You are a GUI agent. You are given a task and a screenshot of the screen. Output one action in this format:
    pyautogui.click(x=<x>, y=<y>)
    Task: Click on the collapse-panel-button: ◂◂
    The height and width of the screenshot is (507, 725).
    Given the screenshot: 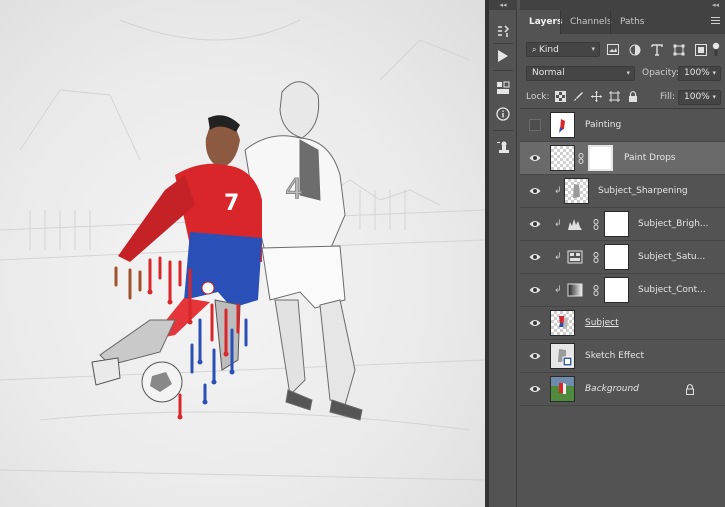 What is the action you would take?
    pyautogui.click(x=622, y=5)
    